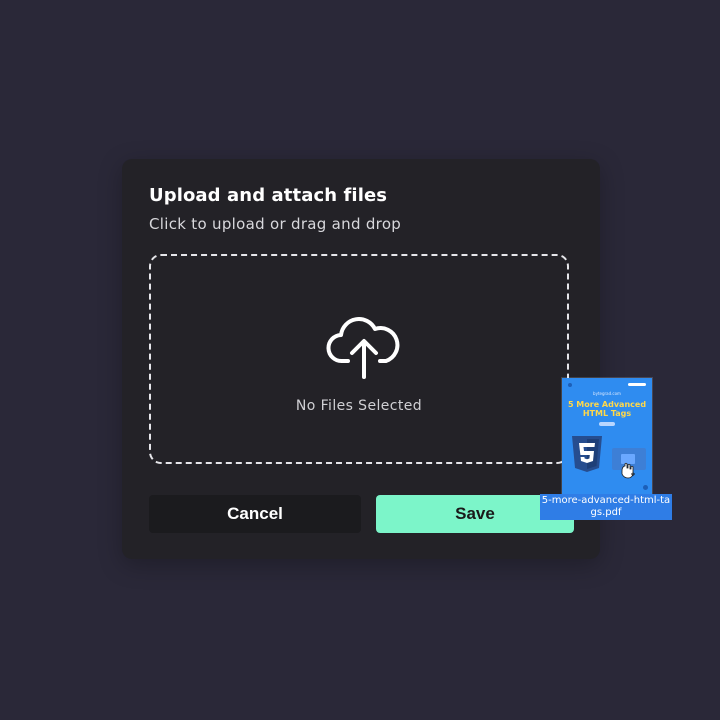 The image size is (720, 720). What do you see at coordinates (607, 385) in the screenshot?
I see `thumbnail-header` at bounding box center [607, 385].